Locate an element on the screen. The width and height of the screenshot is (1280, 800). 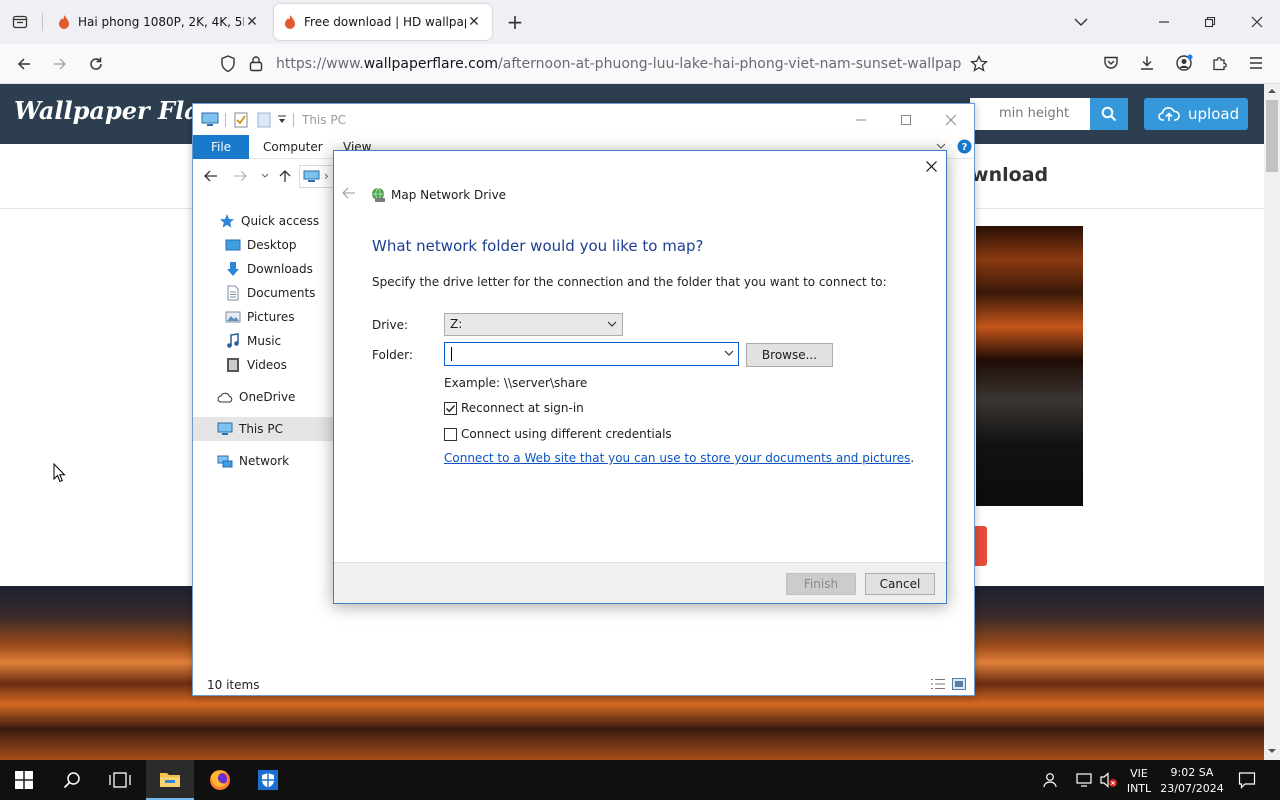
download-button is located at coordinates (981, 546).